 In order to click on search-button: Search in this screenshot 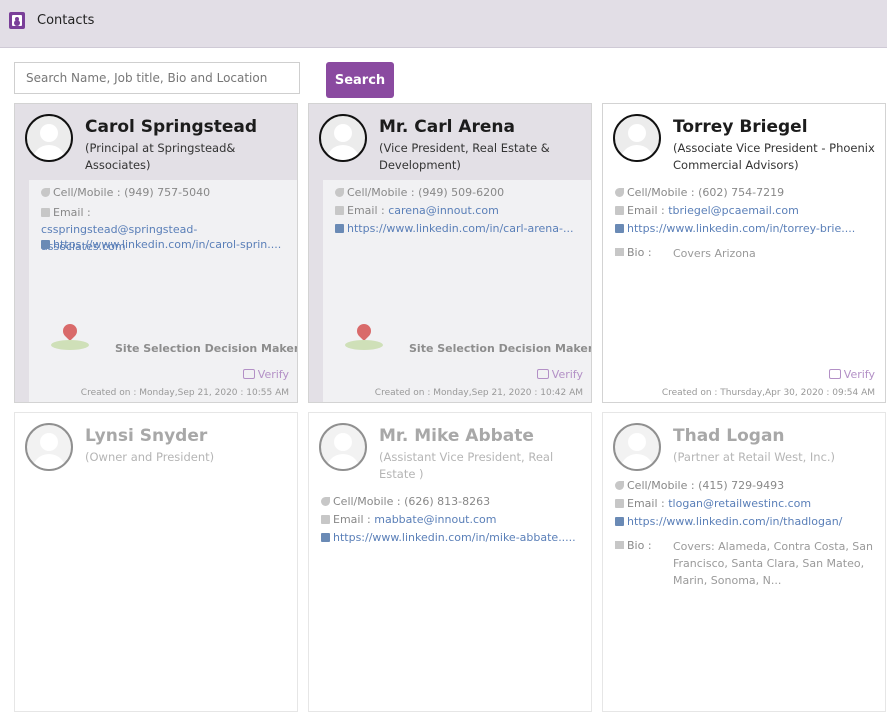, I will do `click(360, 80)`.